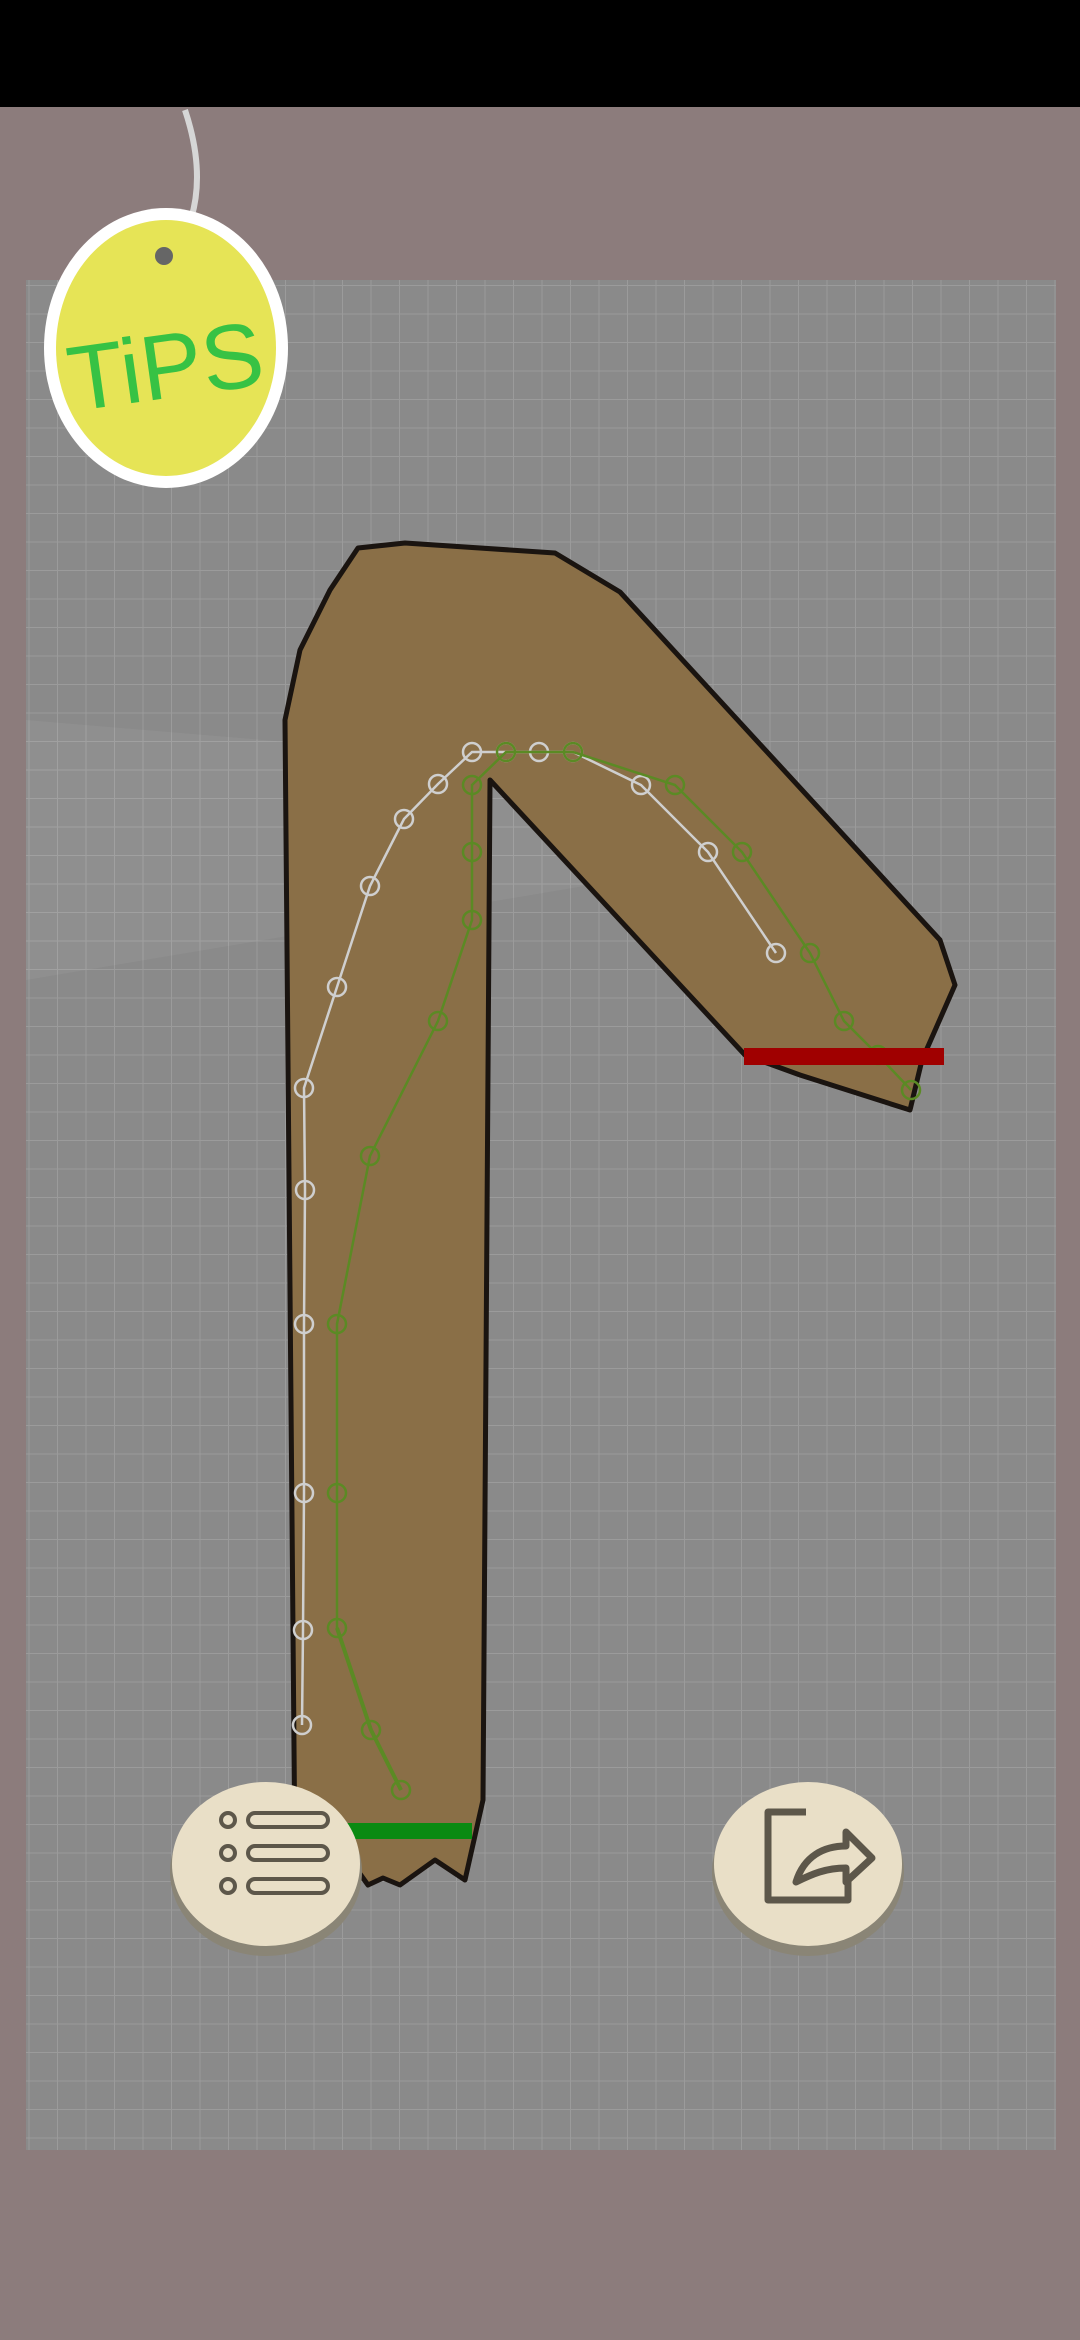 Image resolution: width=1080 pixels, height=2340 pixels. I want to click on tips-tag: TiPS, so click(170, 300).